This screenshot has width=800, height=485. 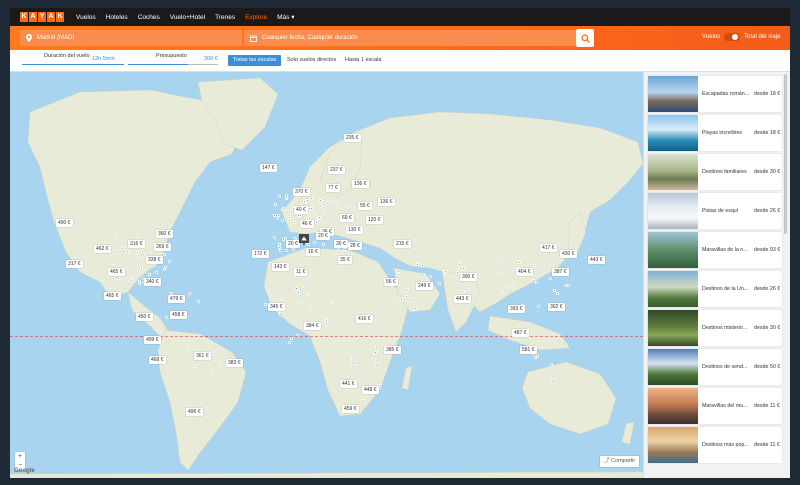 I want to click on price-tag: 69 €, so click(x=347, y=218).